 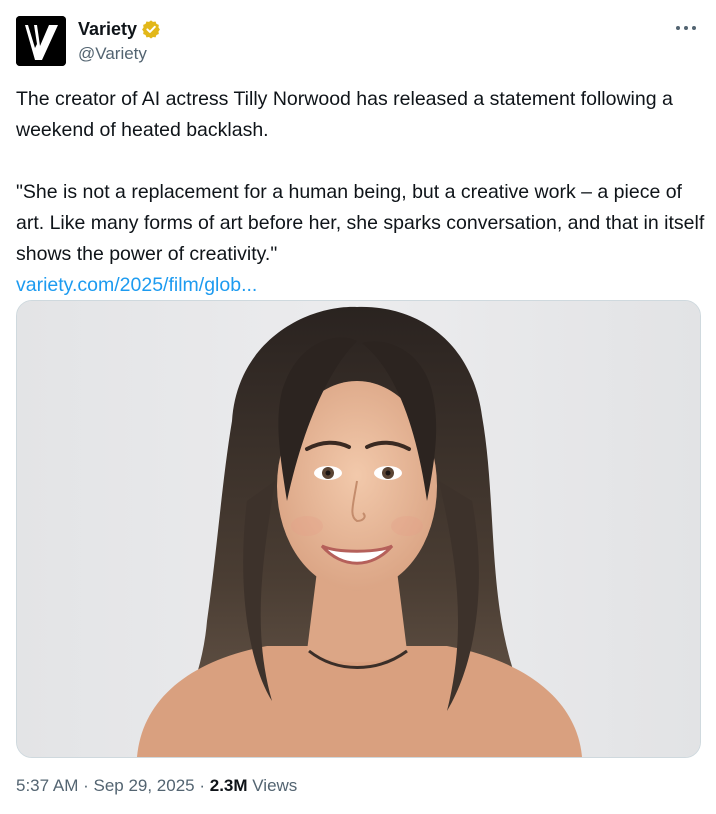 I want to click on variety-logo-icon, so click(x=41, y=41).